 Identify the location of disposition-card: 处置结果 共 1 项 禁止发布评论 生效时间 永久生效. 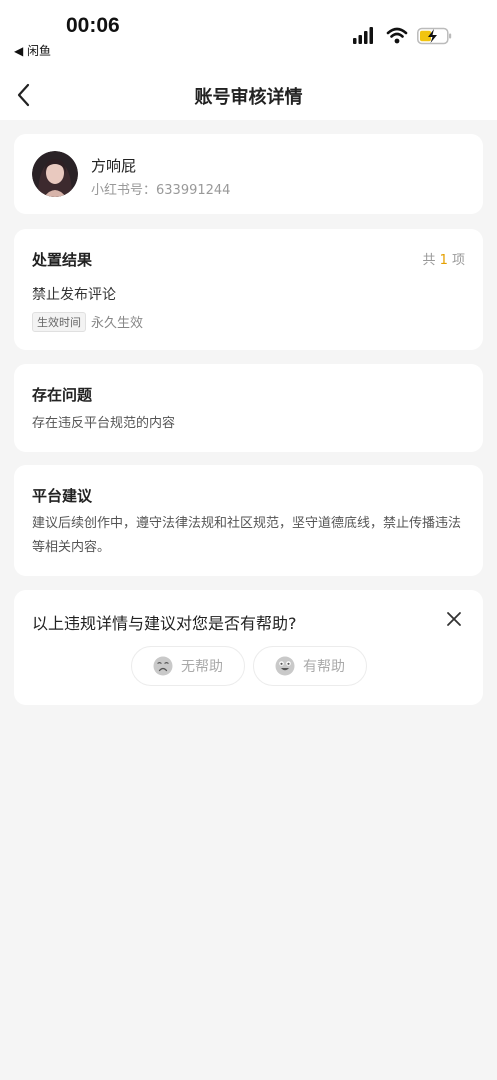
(248, 289).